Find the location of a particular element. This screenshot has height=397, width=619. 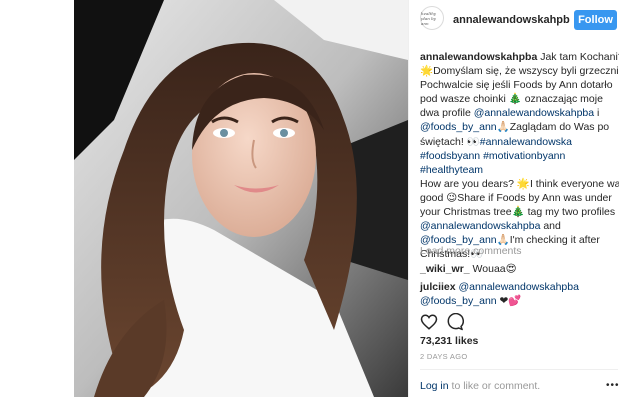

caption-text: and is located at coordinates (550, 226).